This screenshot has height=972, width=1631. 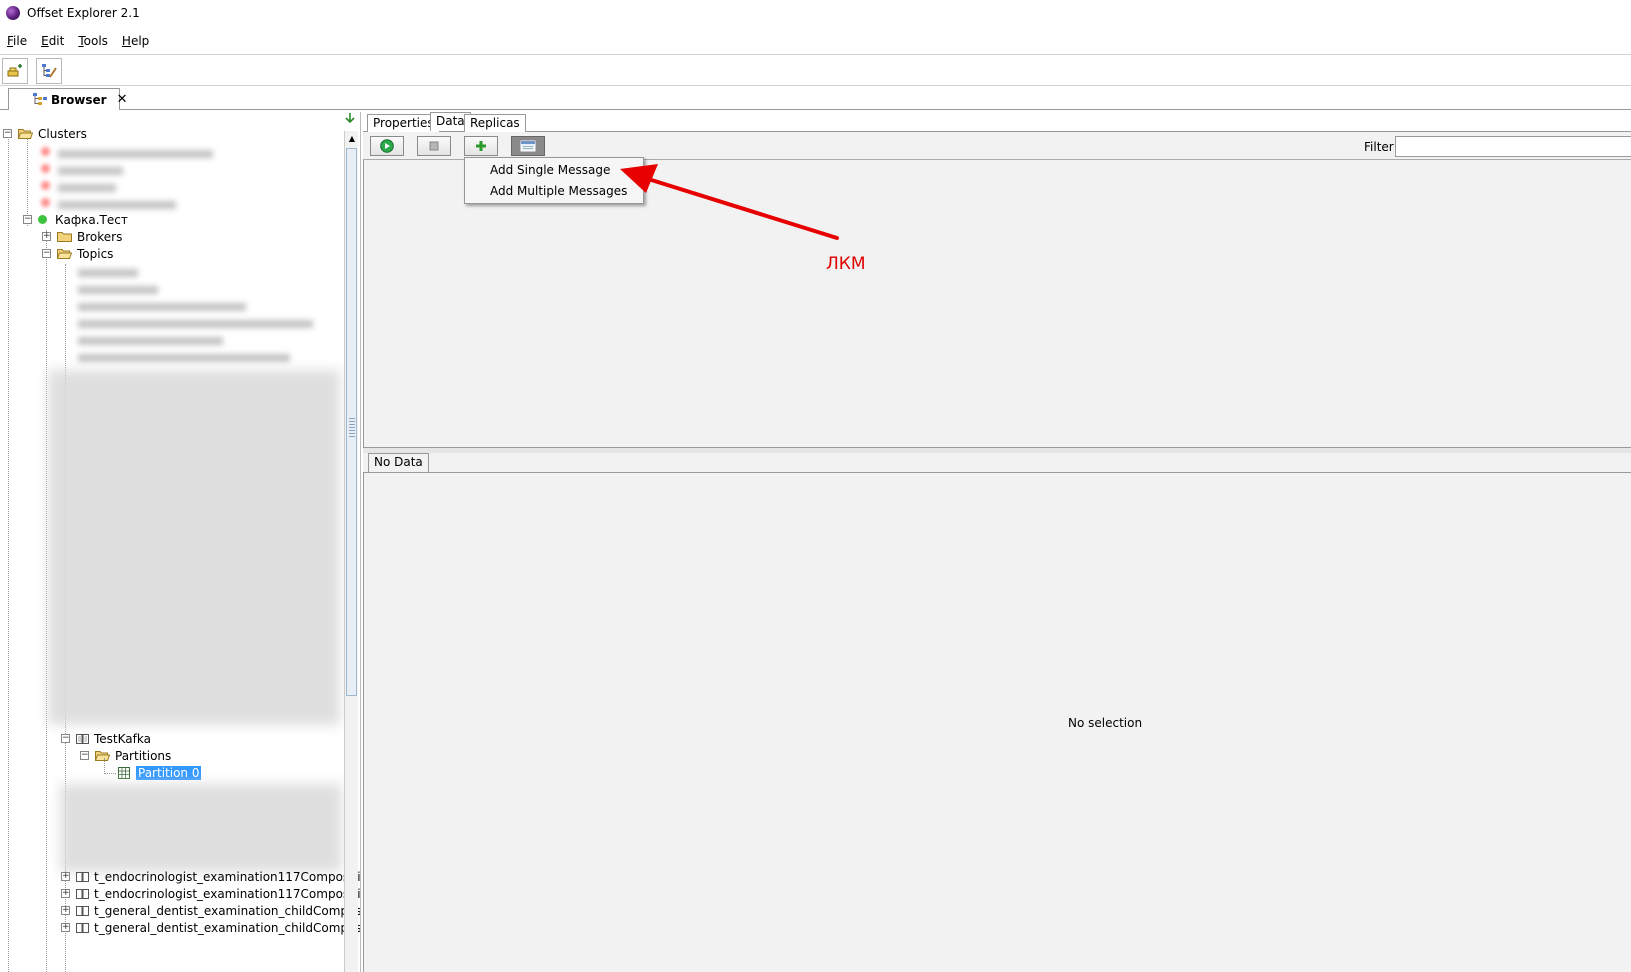 What do you see at coordinates (815, 99) in the screenshot?
I see `browser-tab-row: Browser ✕` at bounding box center [815, 99].